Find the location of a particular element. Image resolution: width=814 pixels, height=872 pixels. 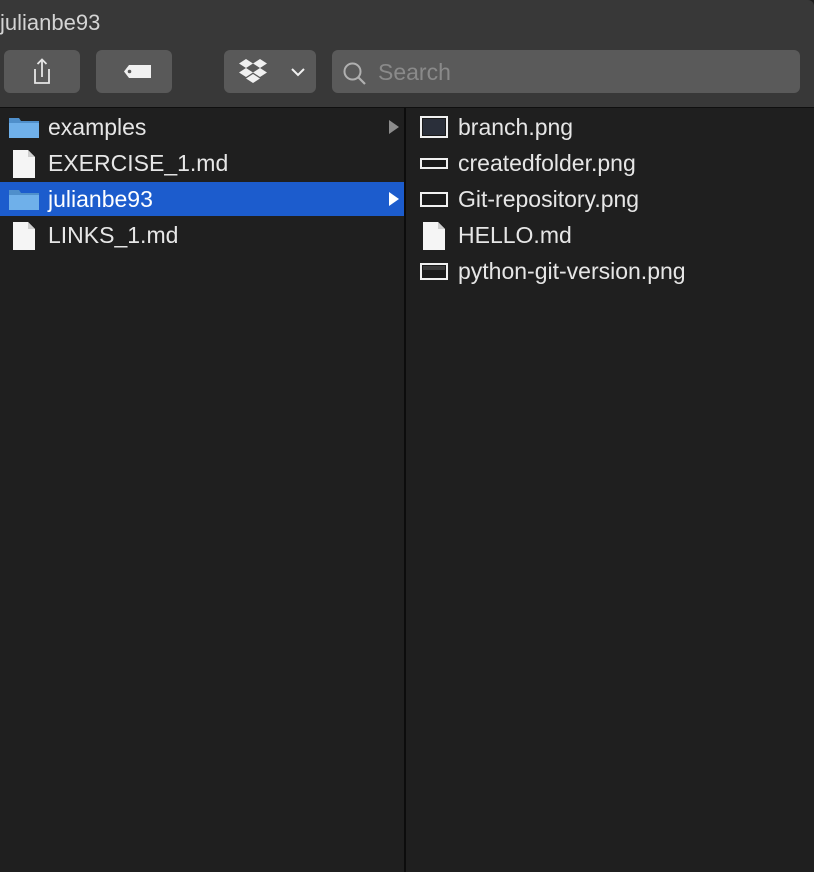

list-item-label: EXERCISE_1.md is located at coordinates (138, 163).